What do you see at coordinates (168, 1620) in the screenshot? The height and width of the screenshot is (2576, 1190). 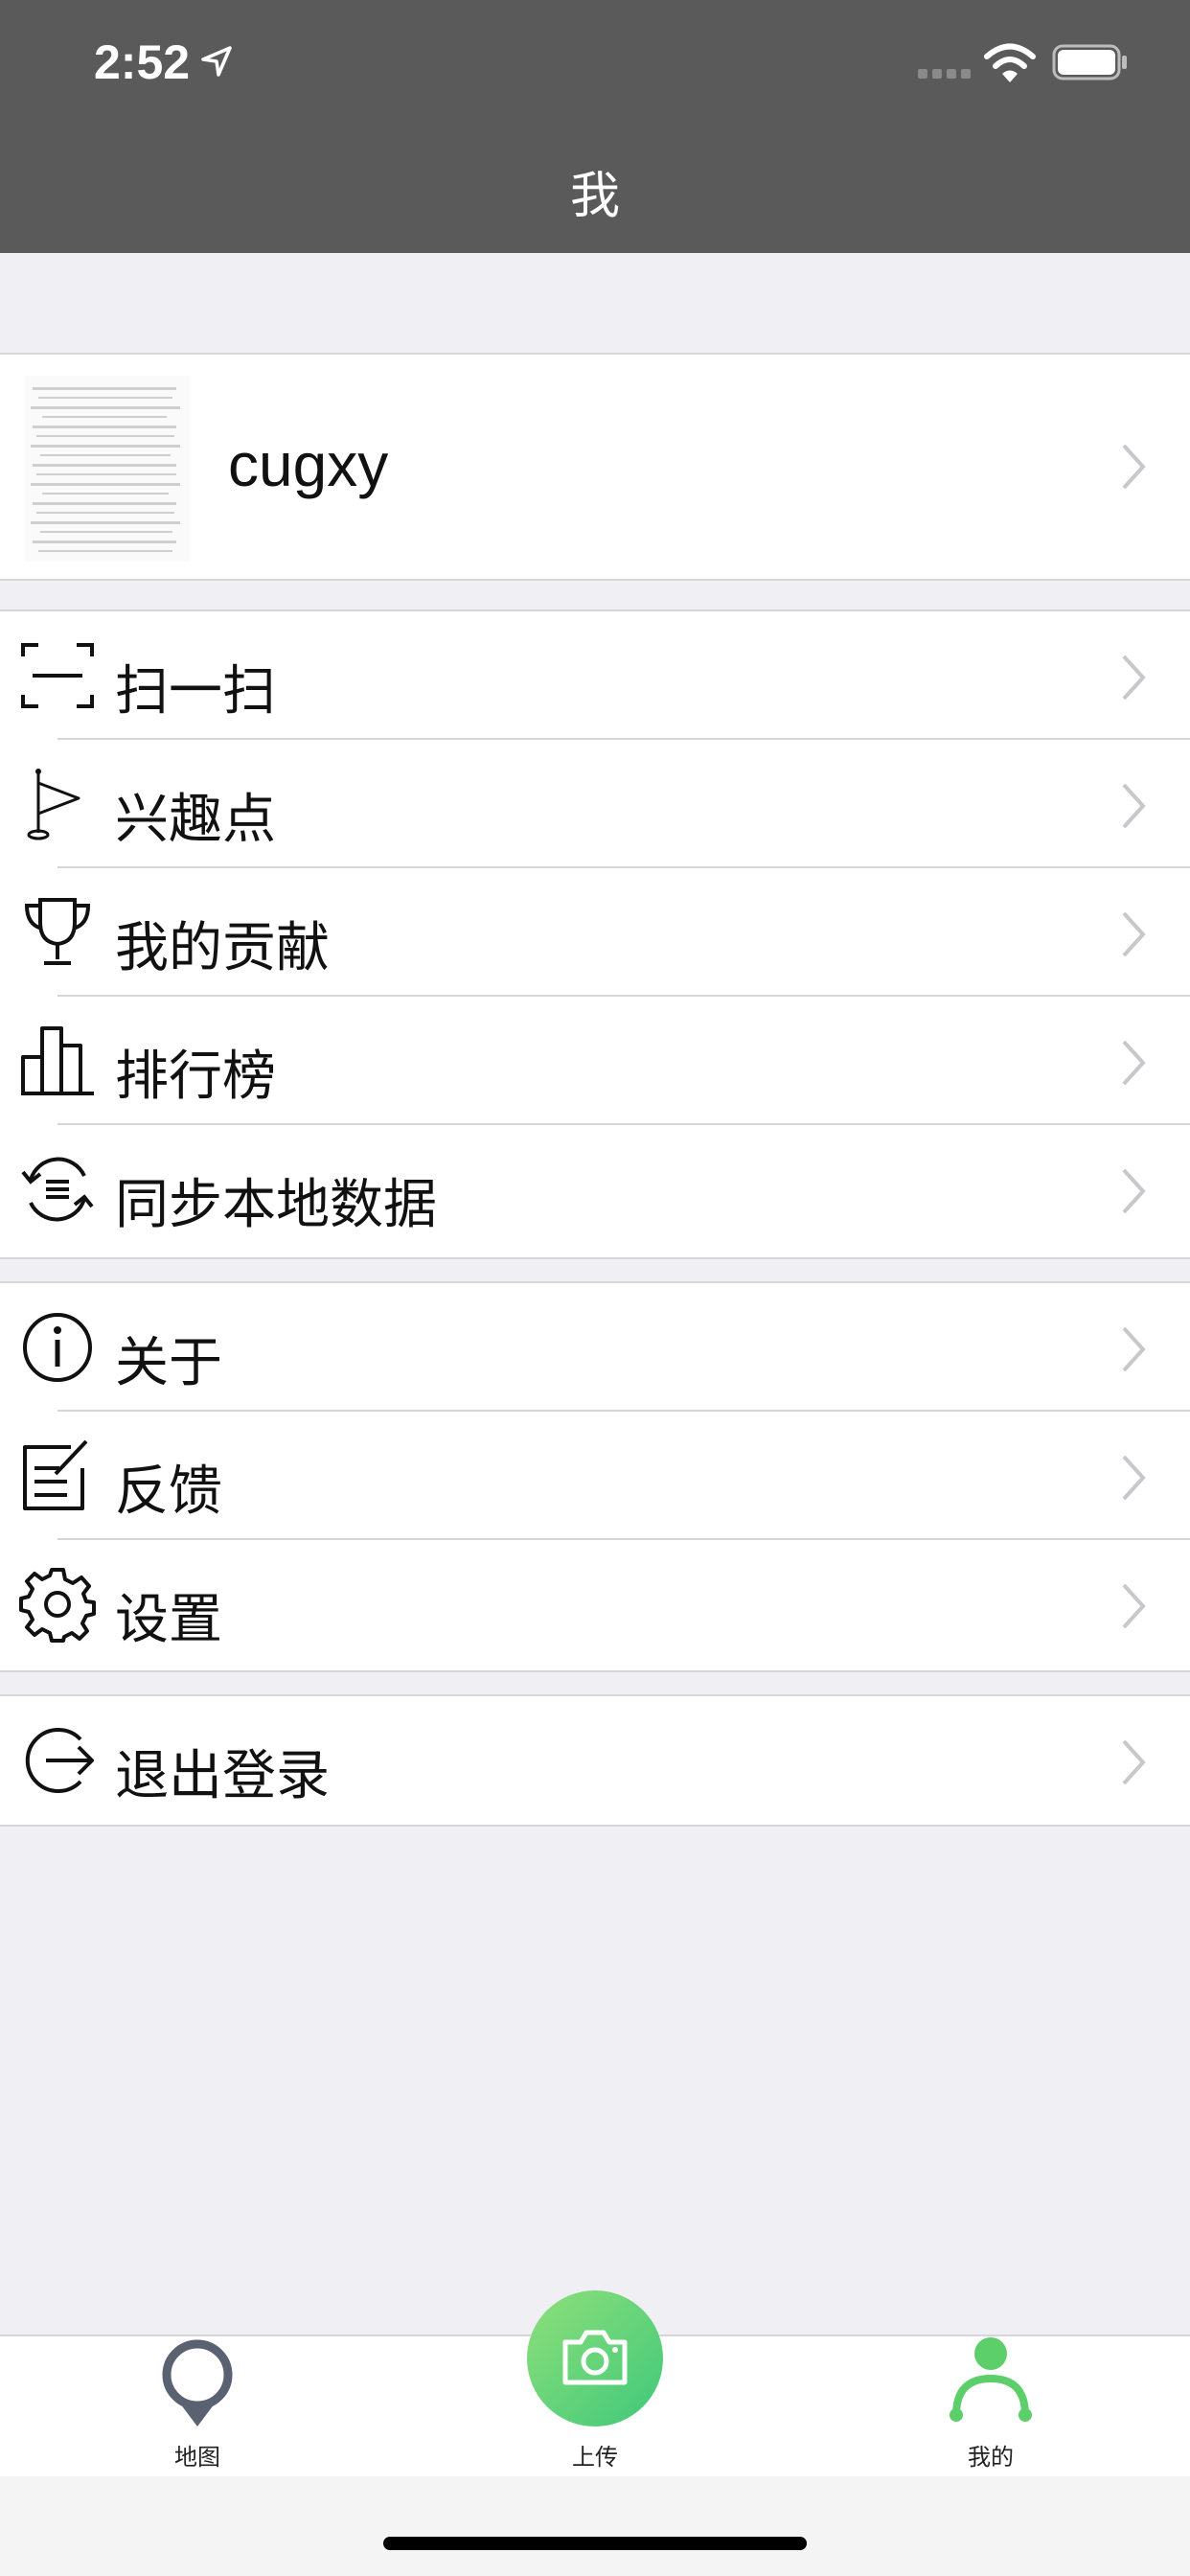 I see `menu-item-label: 设置` at bounding box center [168, 1620].